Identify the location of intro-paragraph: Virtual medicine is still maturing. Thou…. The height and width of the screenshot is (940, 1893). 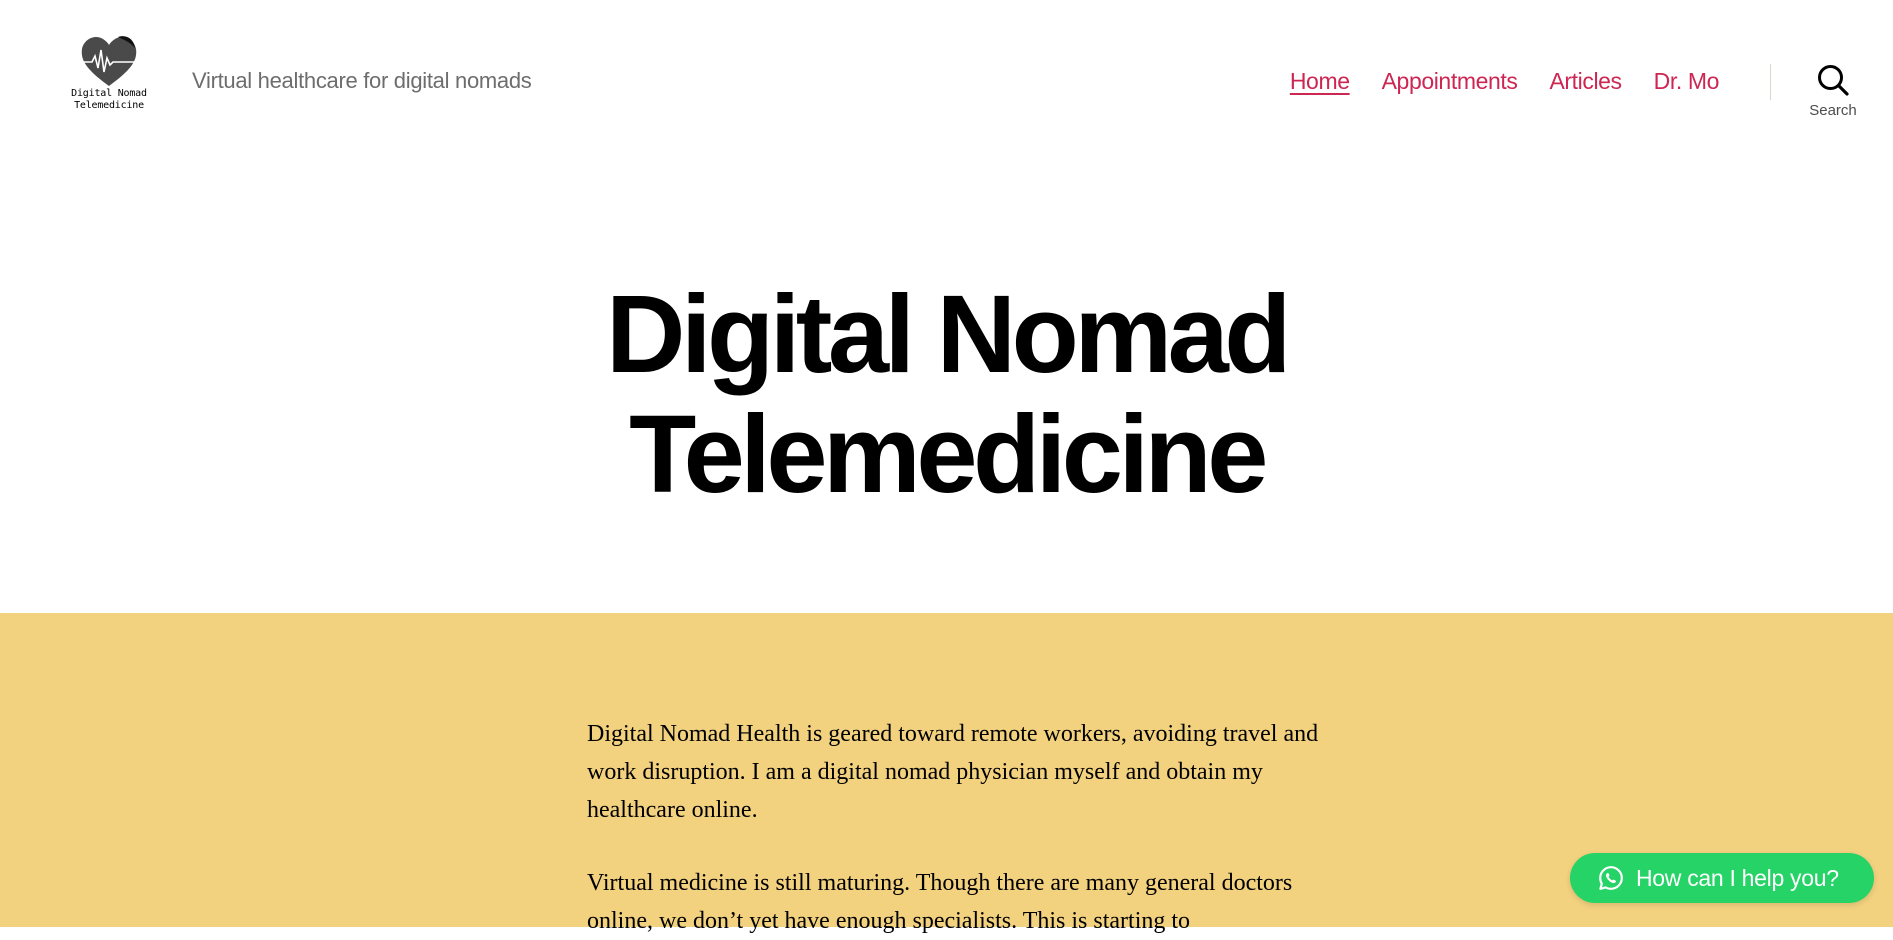
(940, 902).